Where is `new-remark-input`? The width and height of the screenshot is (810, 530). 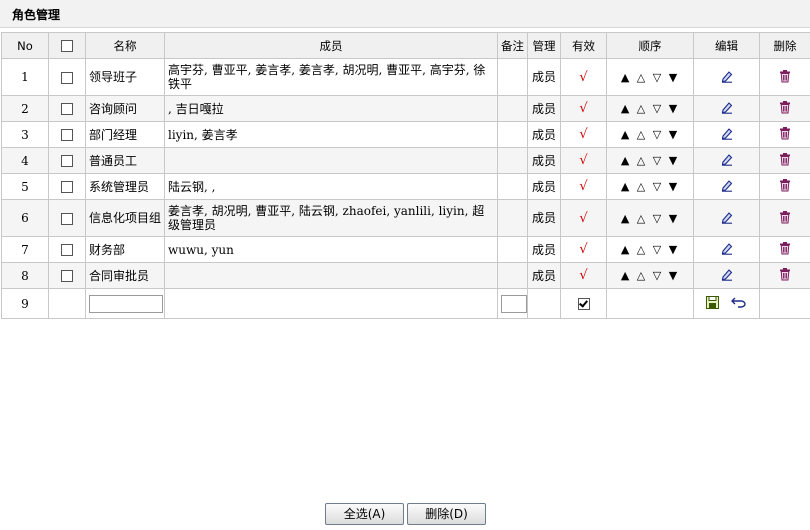 new-remark-input is located at coordinates (514, 303).